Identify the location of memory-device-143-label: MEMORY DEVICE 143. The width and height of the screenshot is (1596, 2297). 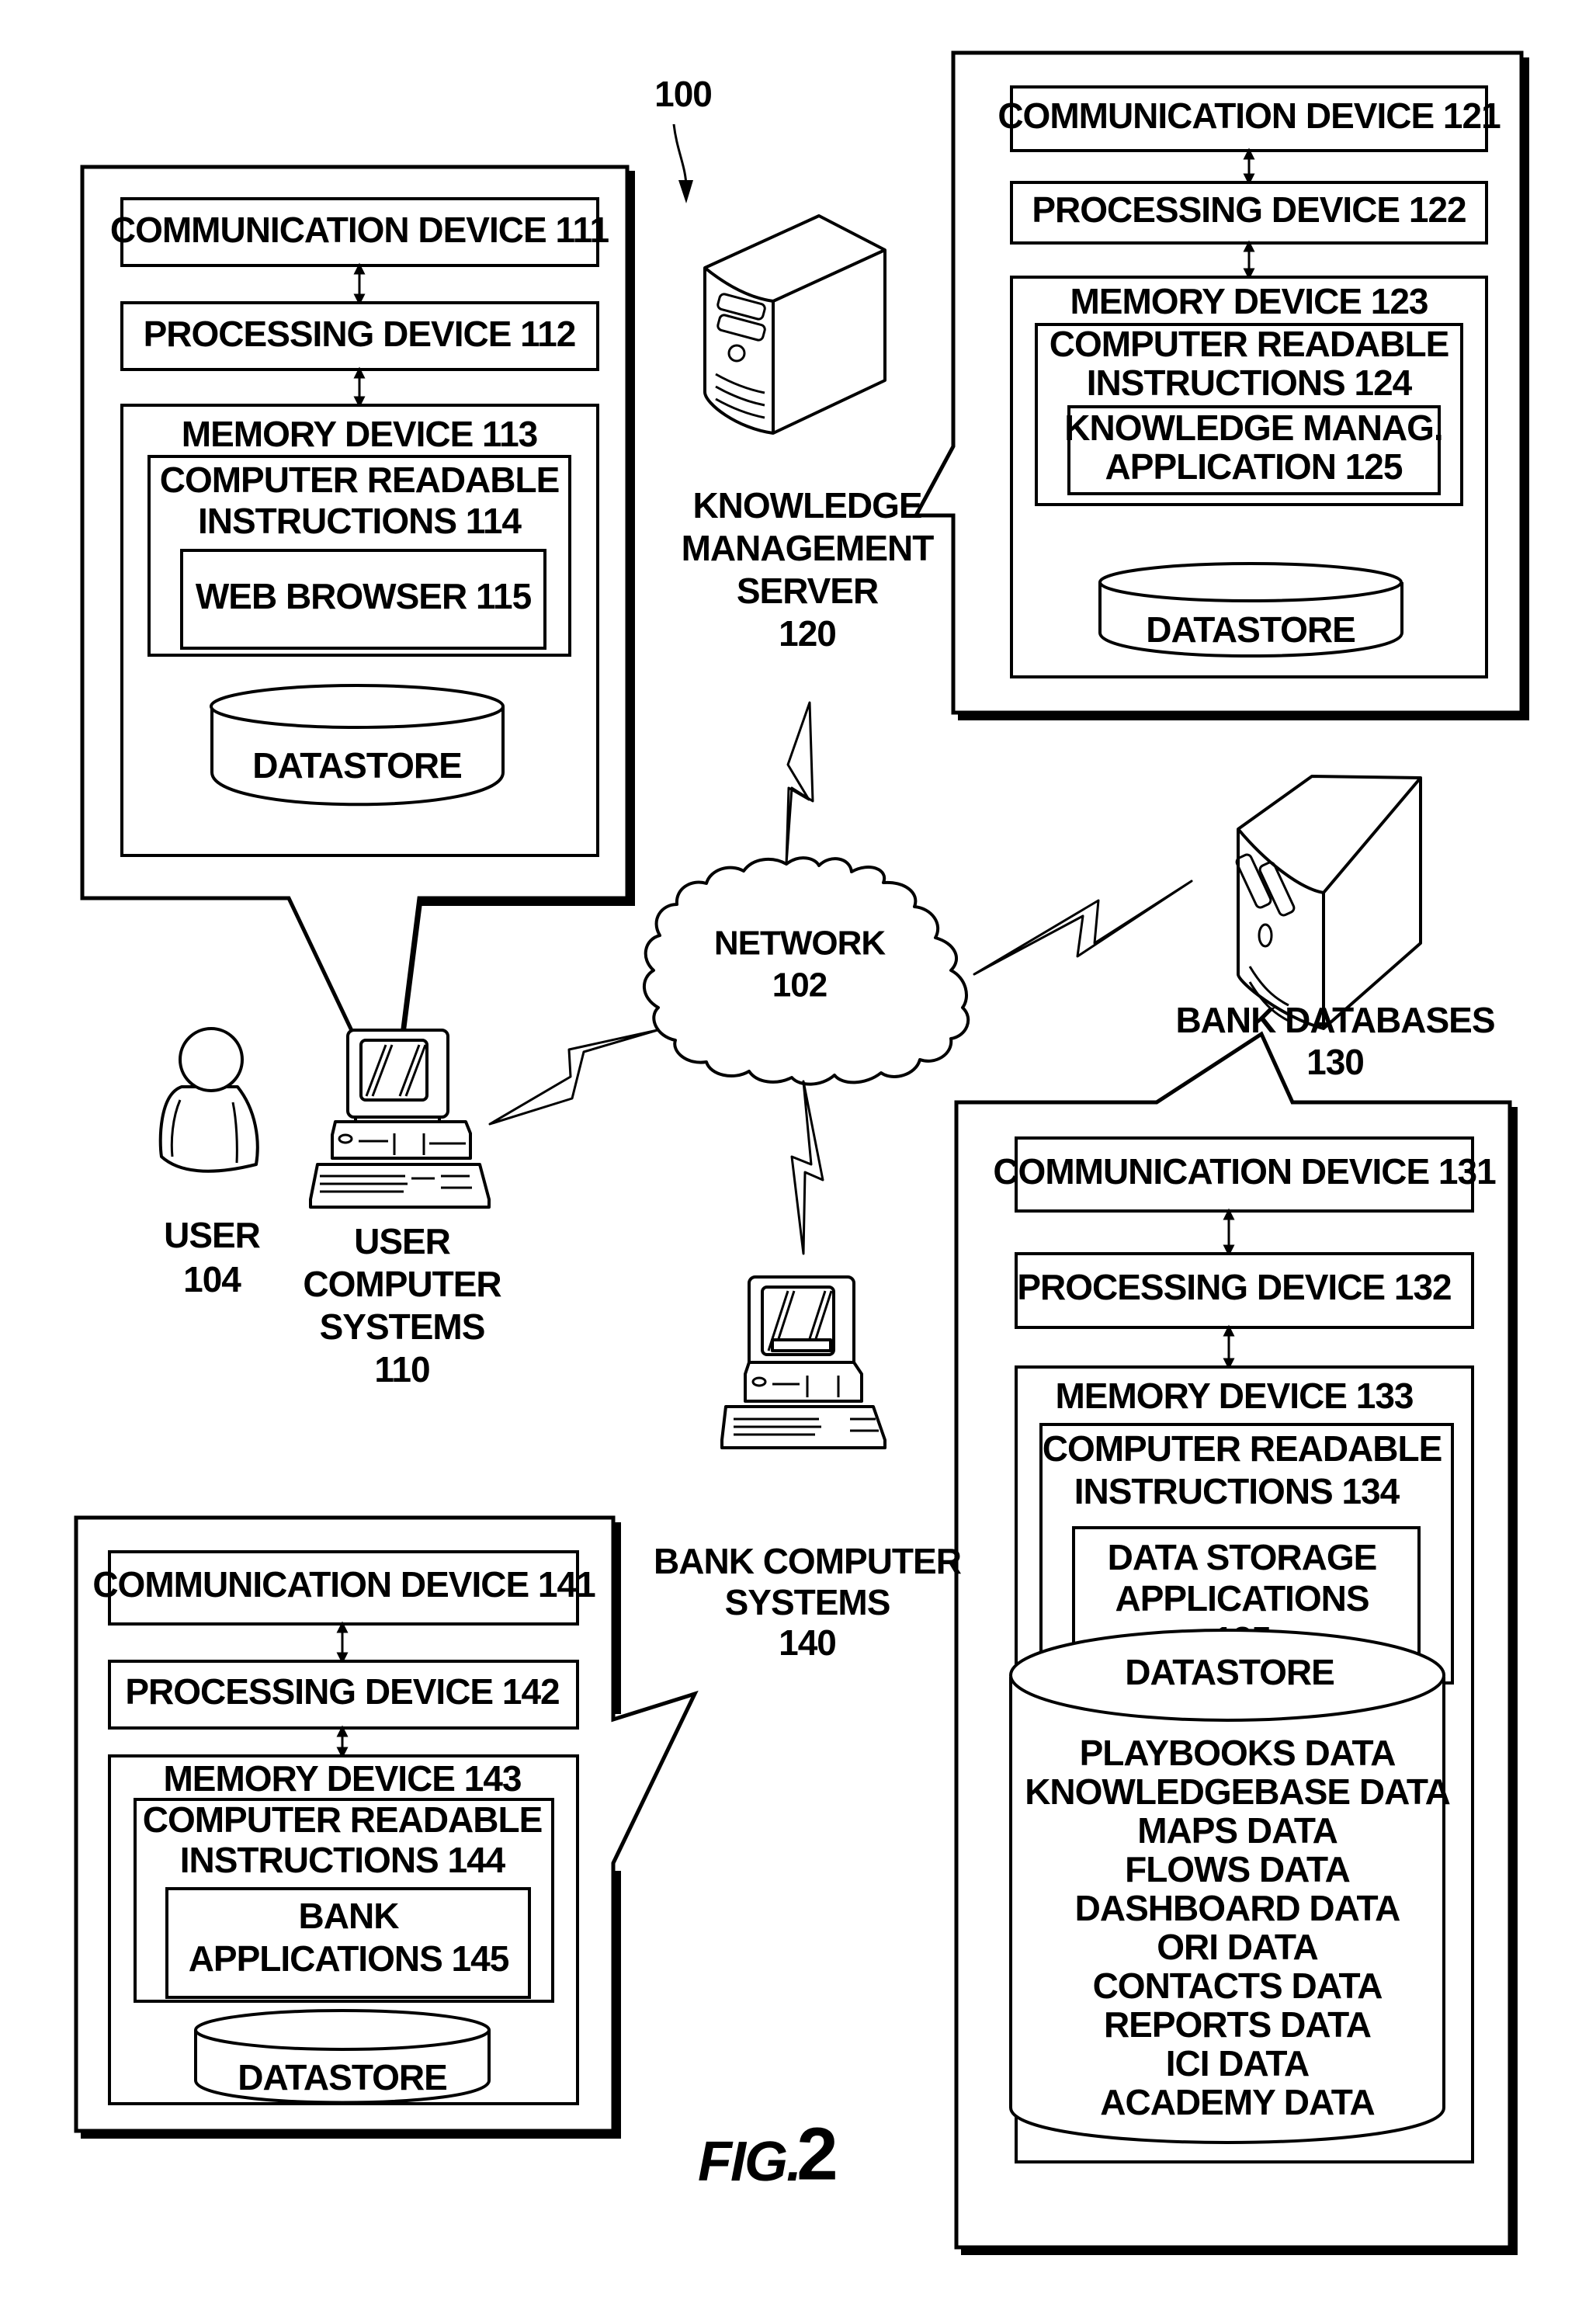
(342, 1779).